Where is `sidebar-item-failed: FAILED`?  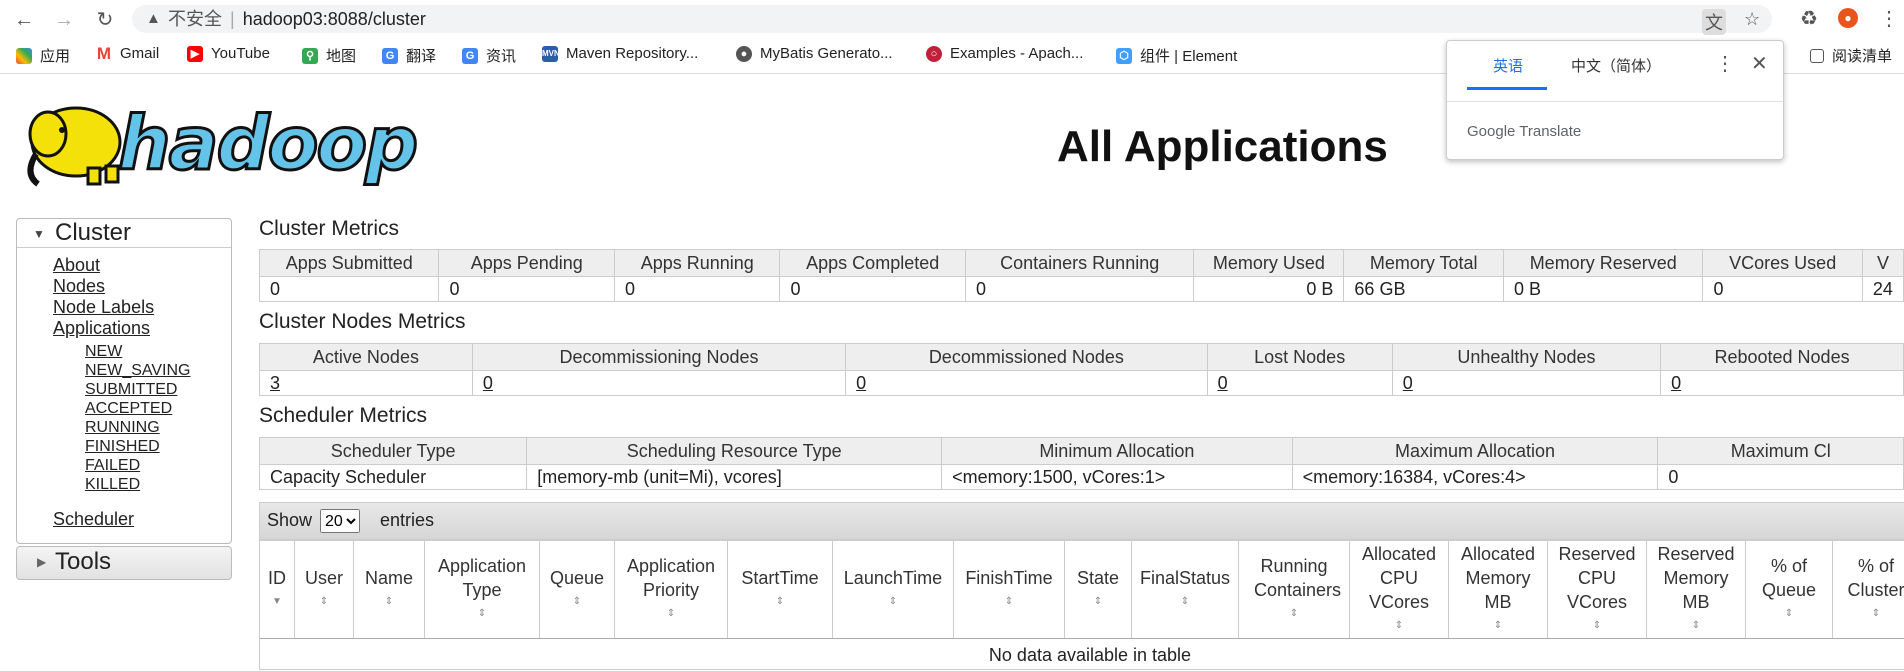 sidebar-item-failed: FAILED is located at coordinates (112, 466).